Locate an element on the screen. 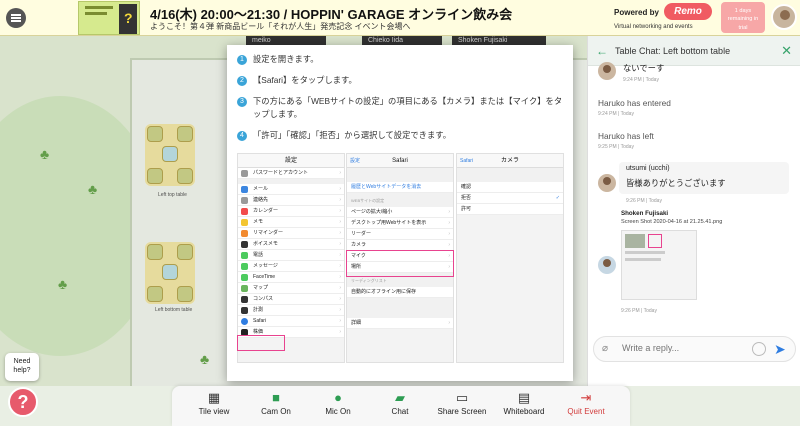  system-message: Haruko has entered is located at coordinates (634, 103).